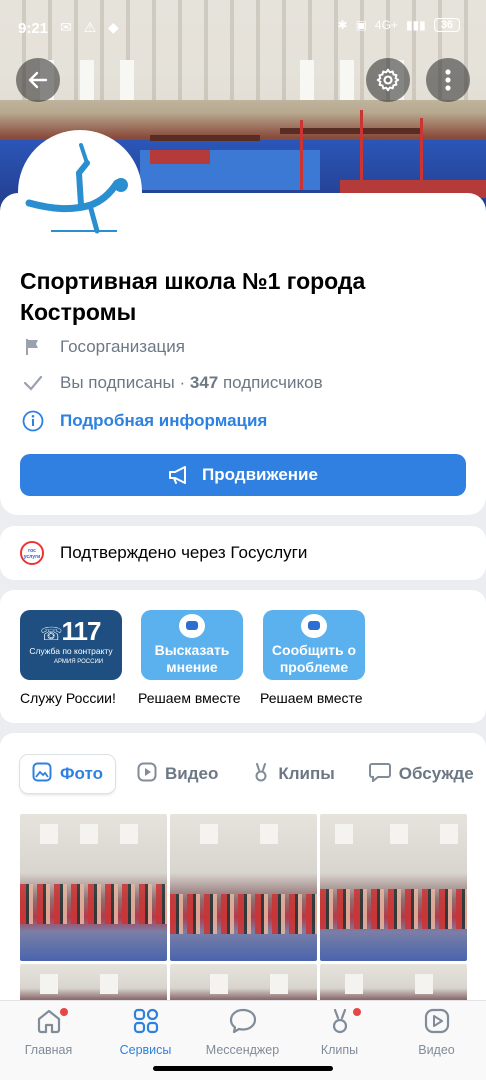  Describe the element at coordinates (91, 27) in the screenshot. I see `notification-icons: ✉ ⚠ ◆` at that location.